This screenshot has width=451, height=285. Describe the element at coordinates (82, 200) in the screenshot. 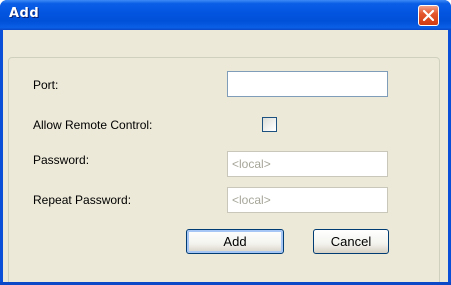

I see `repeat-password-label: Repeat Password:` at that location.